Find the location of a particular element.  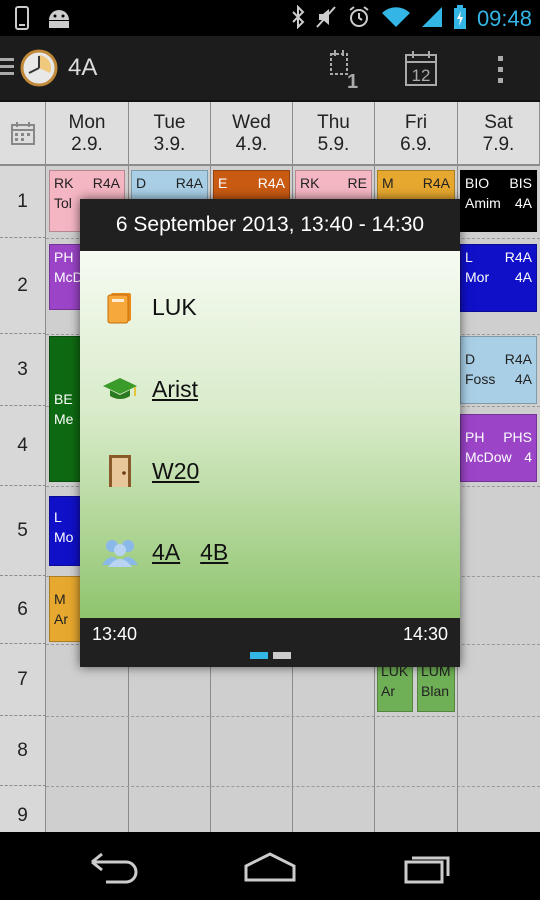

svg-text: 12 is located at coordinates (421, 75).